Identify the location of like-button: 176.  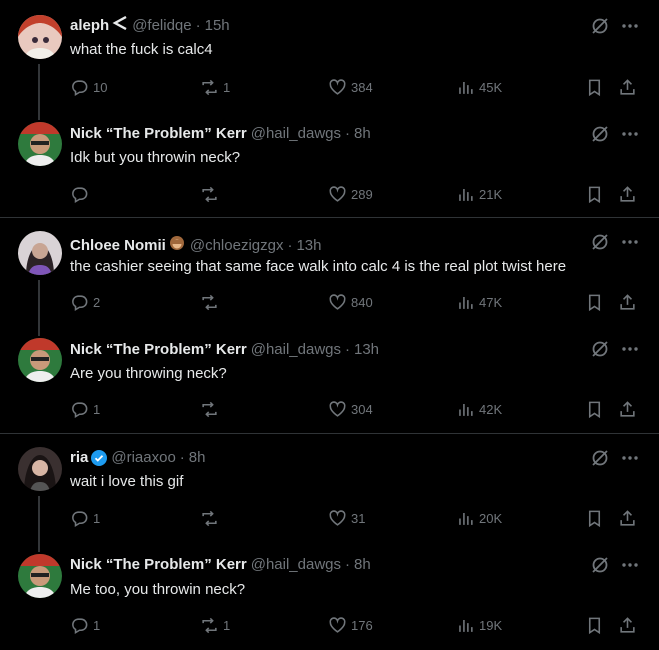
(350, 625).